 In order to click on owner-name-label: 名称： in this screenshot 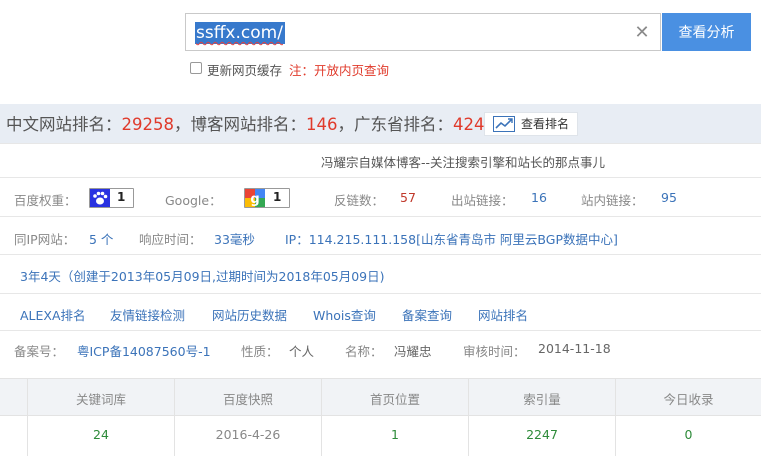, I will do `click(364, 351)`.